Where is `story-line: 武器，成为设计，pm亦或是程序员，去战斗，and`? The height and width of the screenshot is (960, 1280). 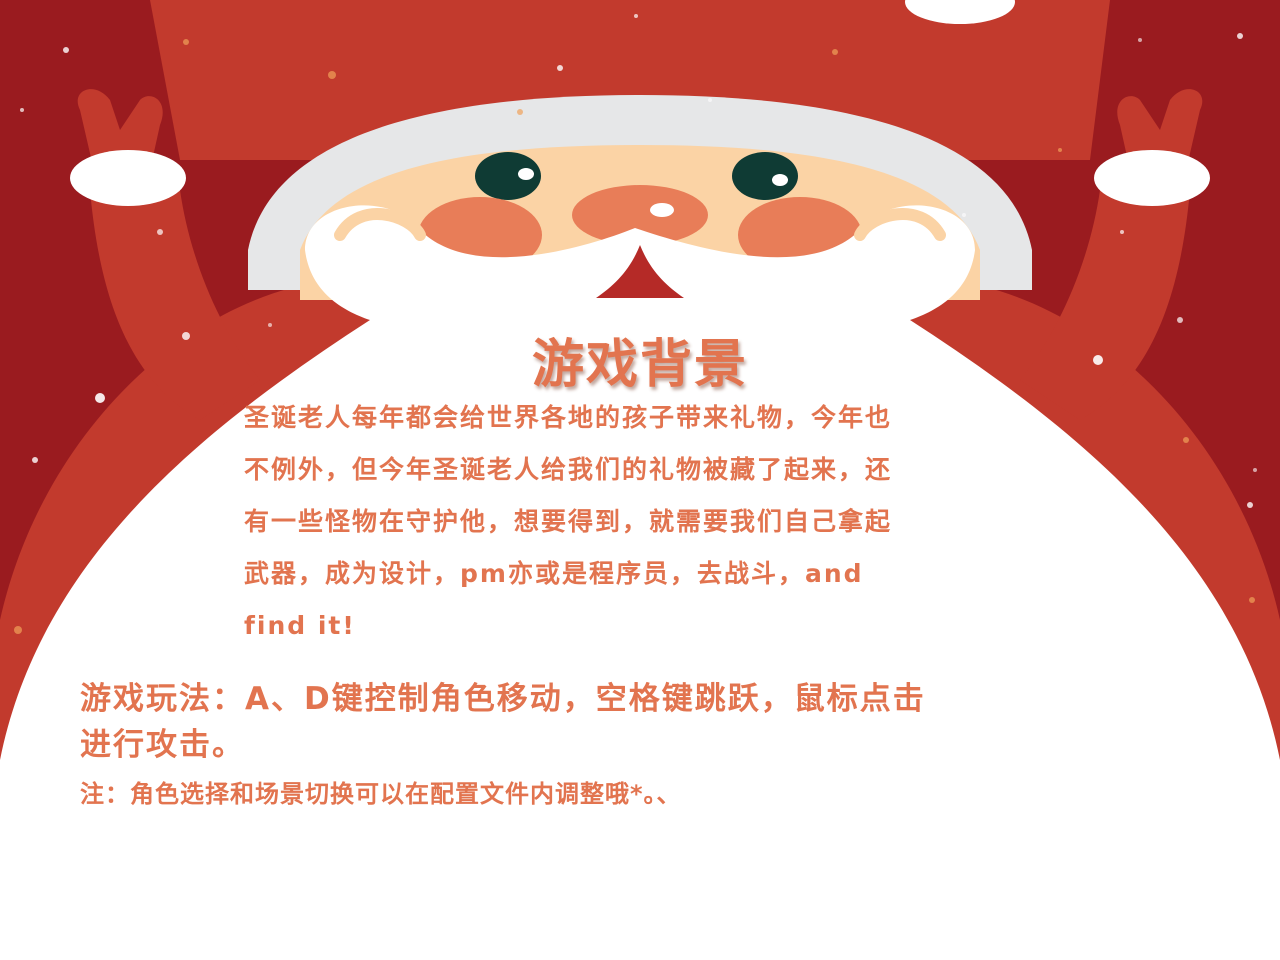 story-line: 武器，成为设计，pm亦或是程序员，去战斗，and is located at coordinates (554, 573).